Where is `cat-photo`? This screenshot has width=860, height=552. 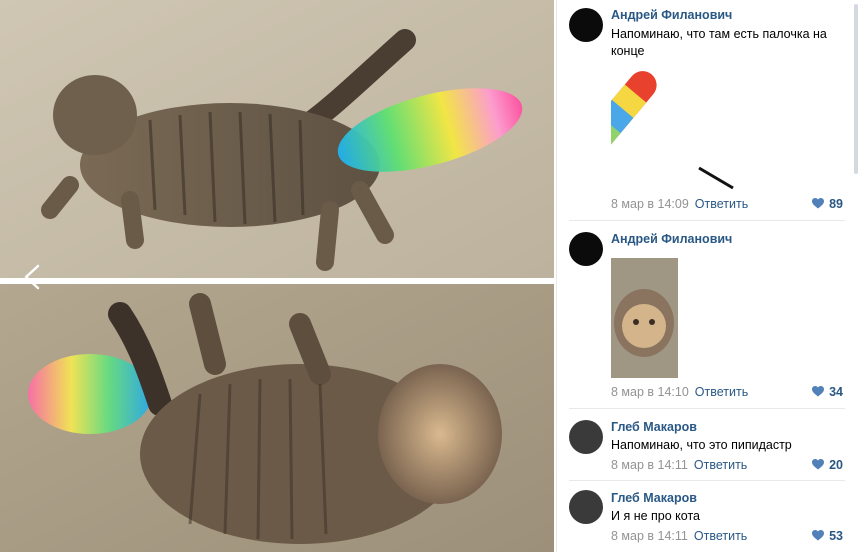 cat-photo is located at coordinates (644, 319).